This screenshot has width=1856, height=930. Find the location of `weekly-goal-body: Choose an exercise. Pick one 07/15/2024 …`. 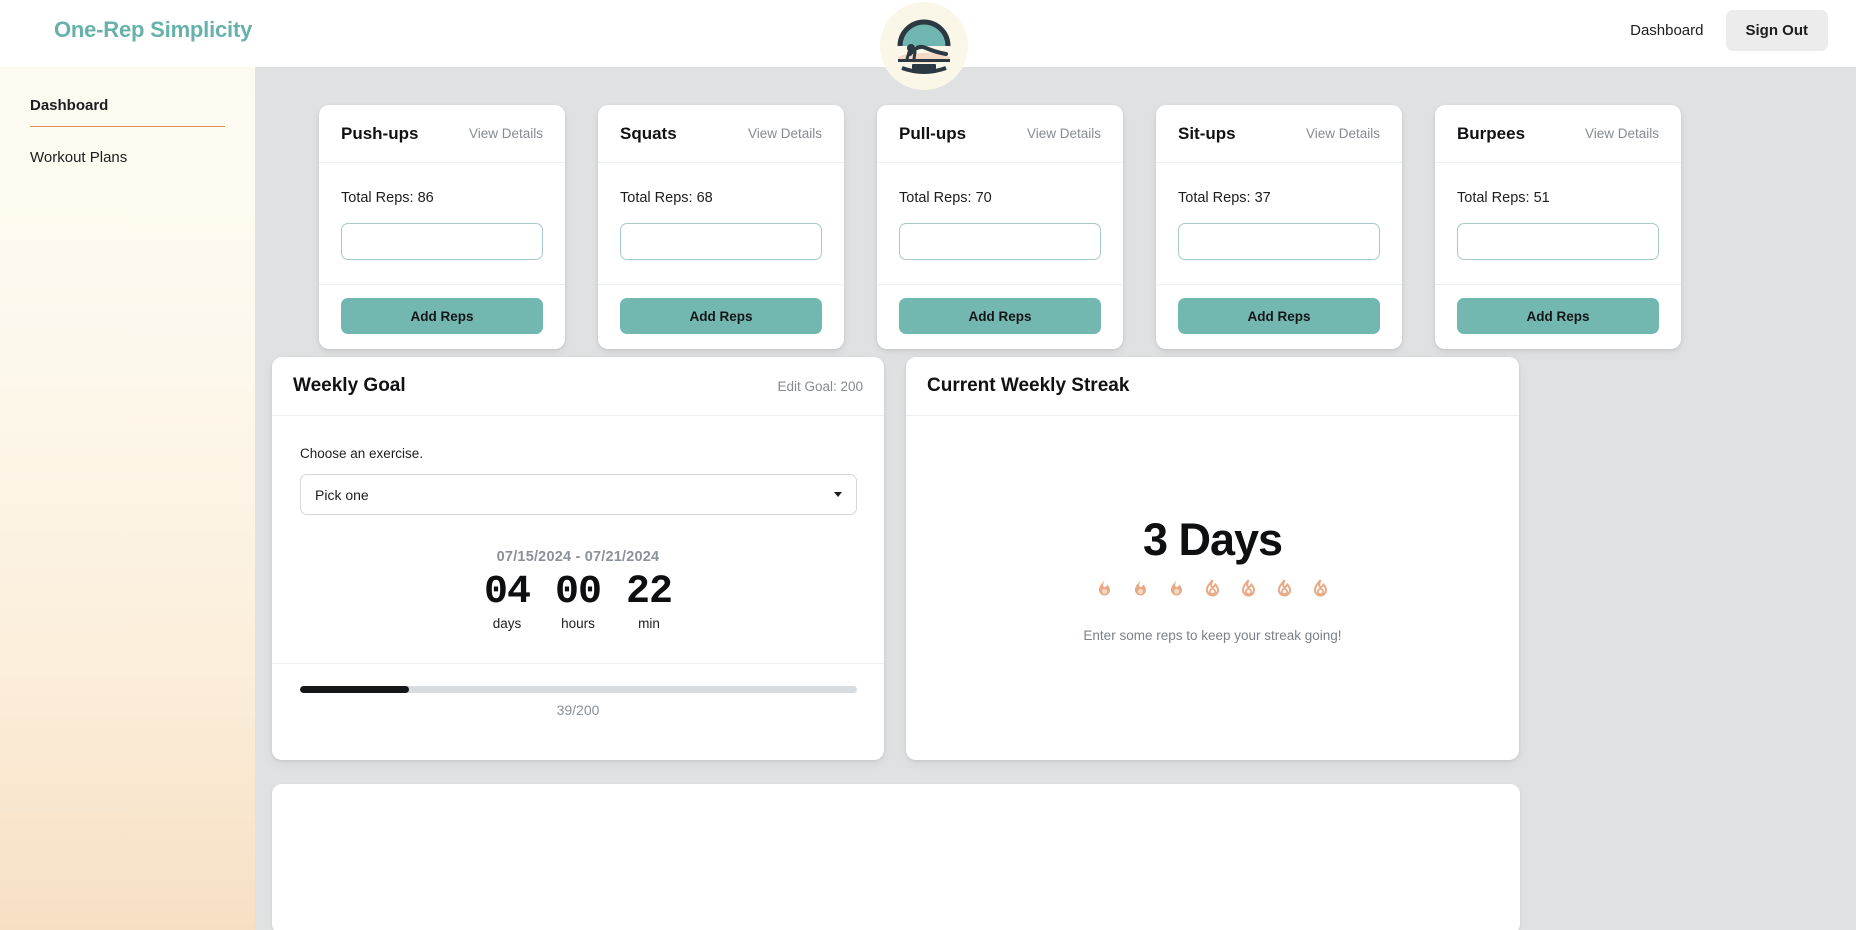

weekly-goal-body: Choose an exercise. Pick one 07/15/2024 … is located at coordinates (578, 539).